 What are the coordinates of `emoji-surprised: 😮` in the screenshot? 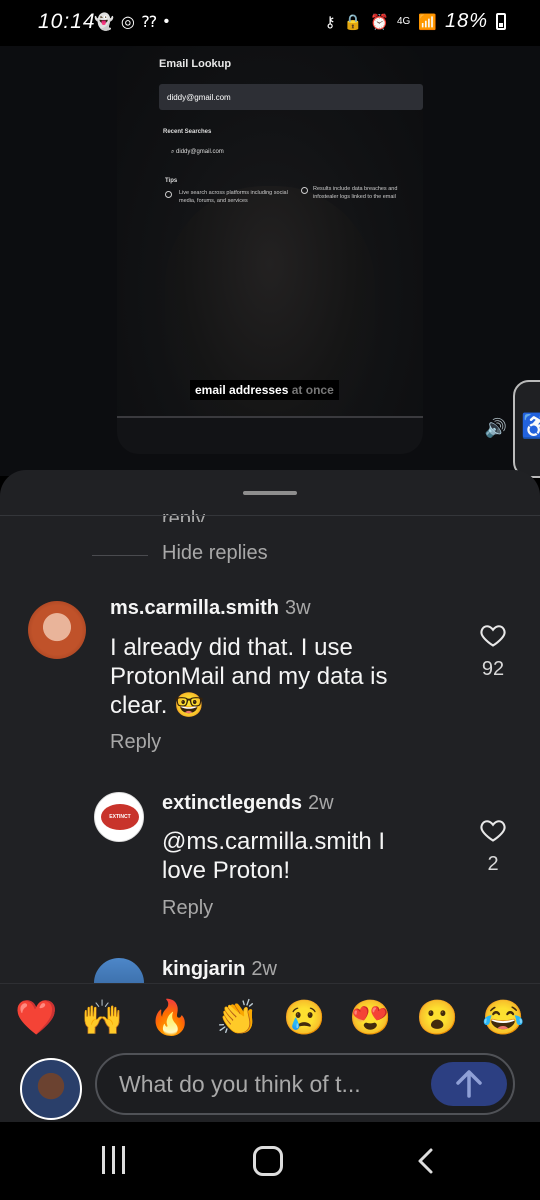 It's located at (437, 1018).